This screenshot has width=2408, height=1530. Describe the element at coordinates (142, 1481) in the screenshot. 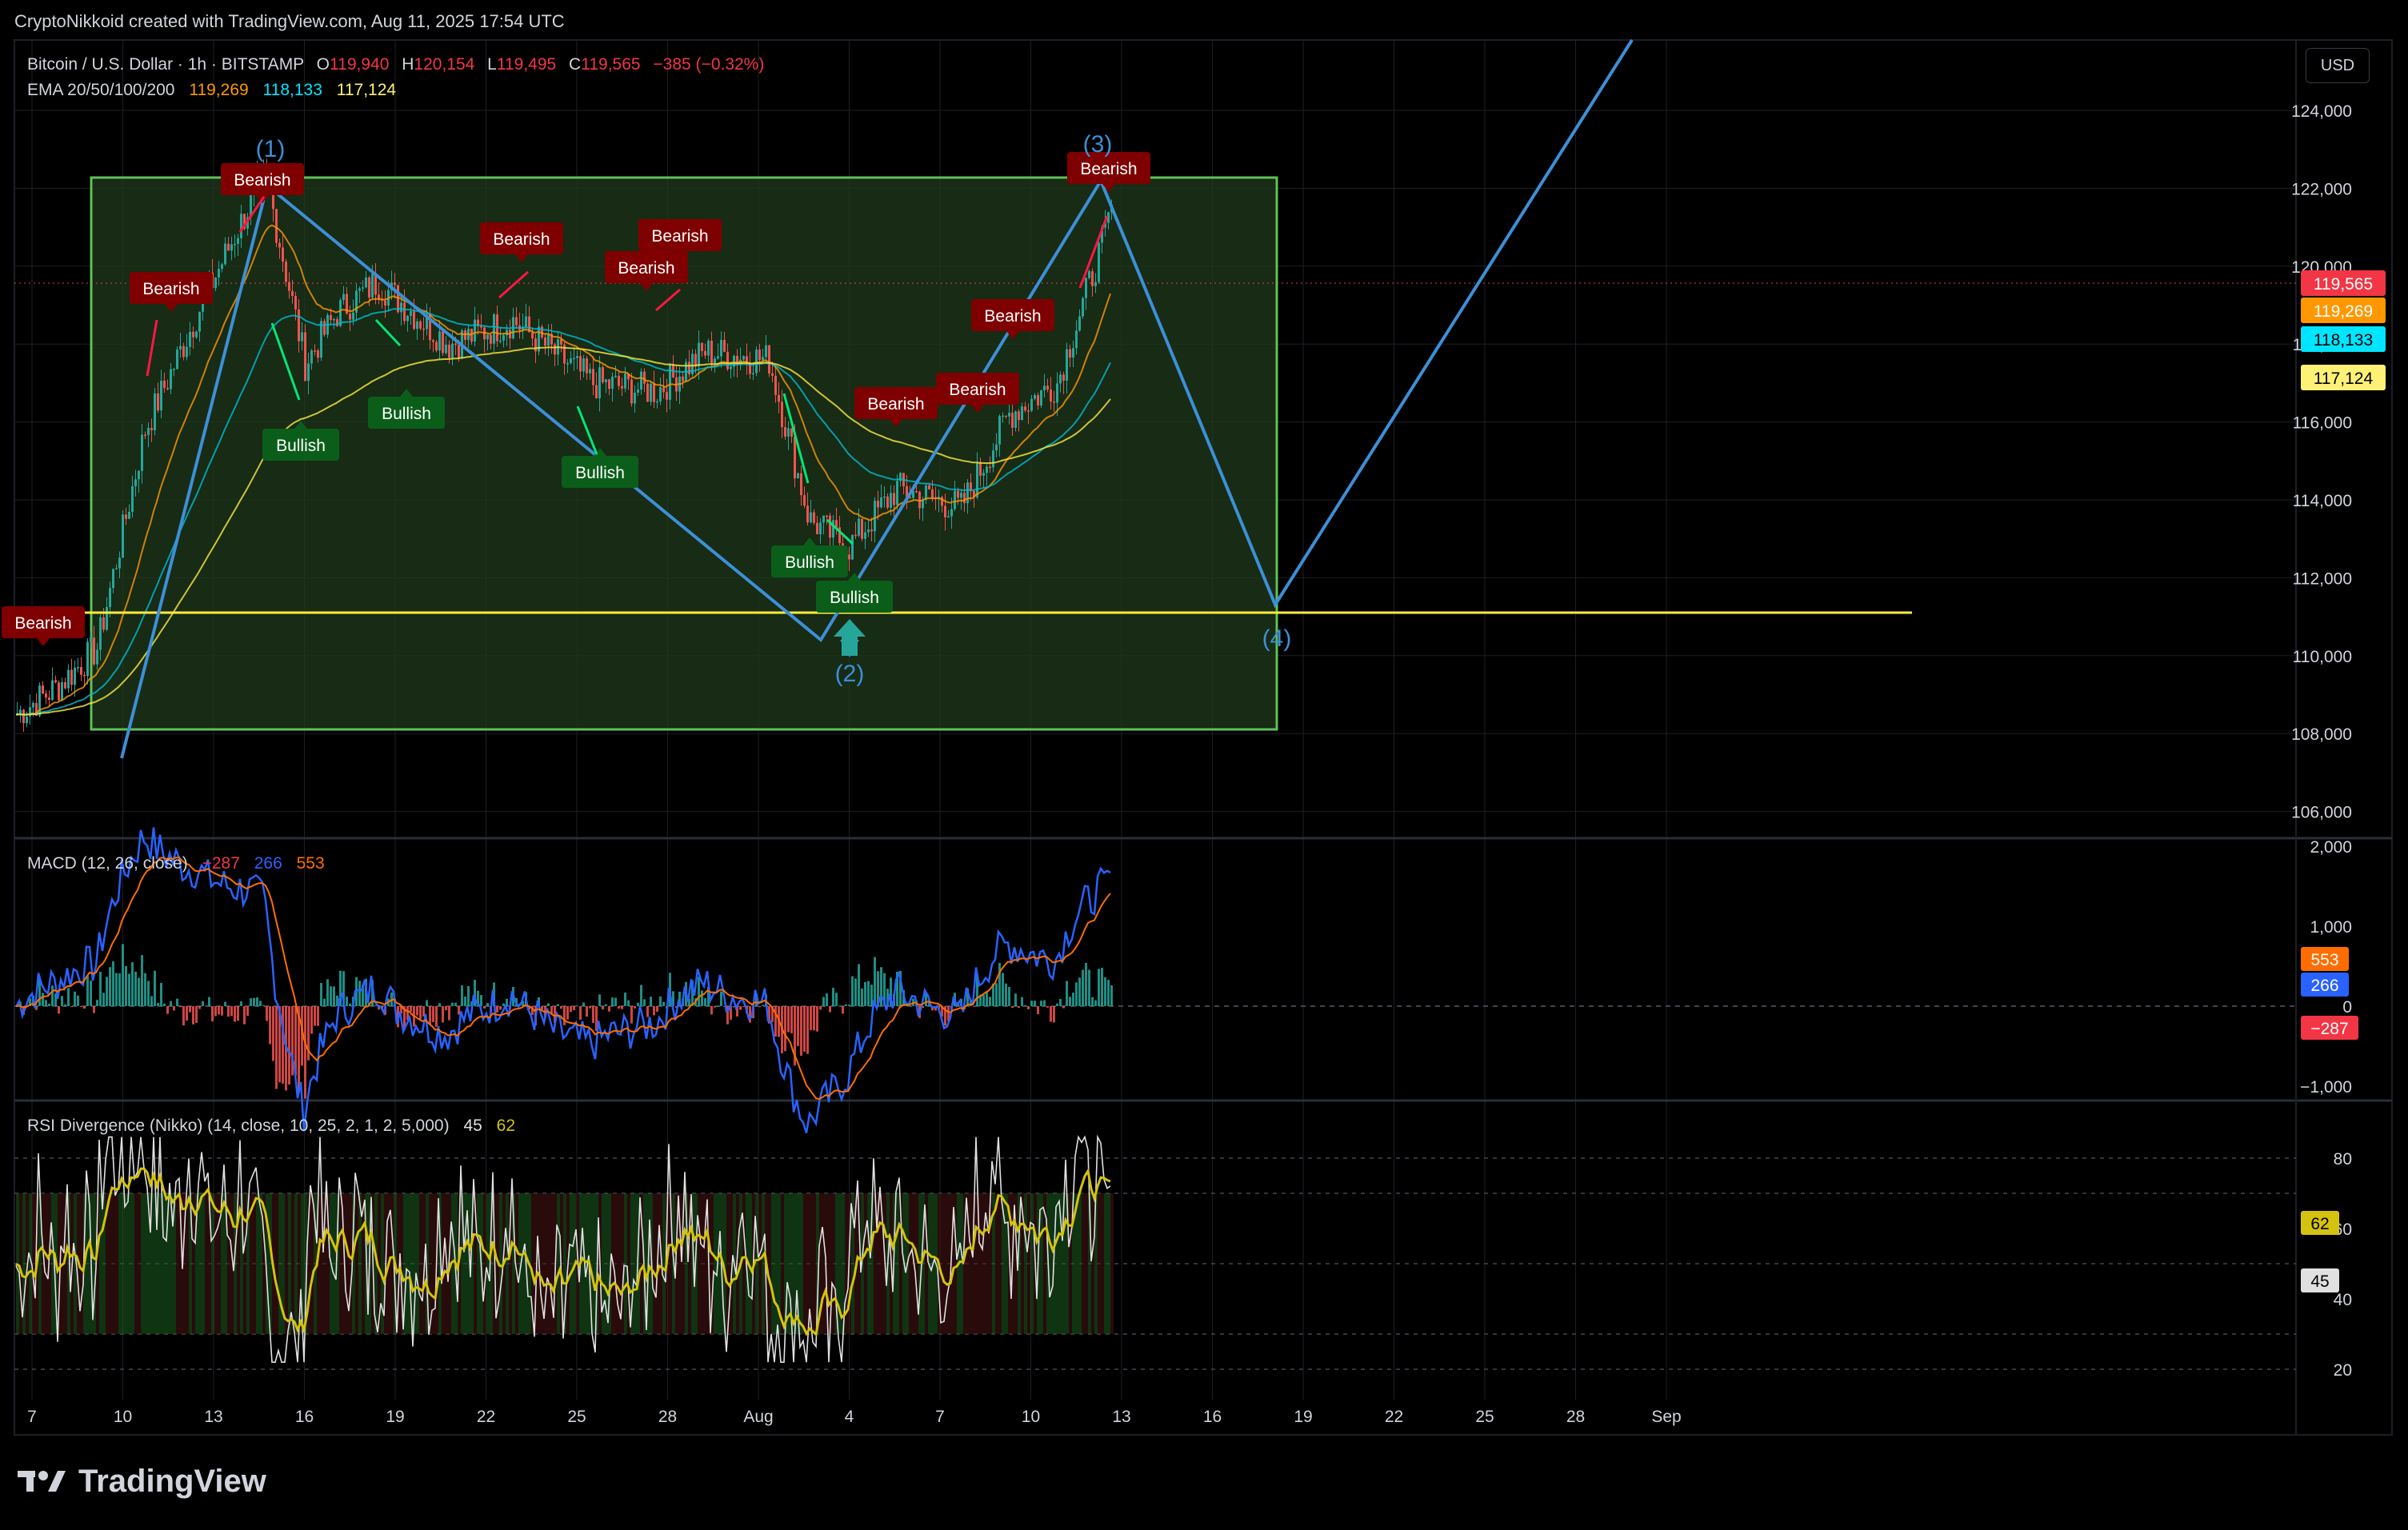

I see `tradingview-logo: TradingView` at that location.